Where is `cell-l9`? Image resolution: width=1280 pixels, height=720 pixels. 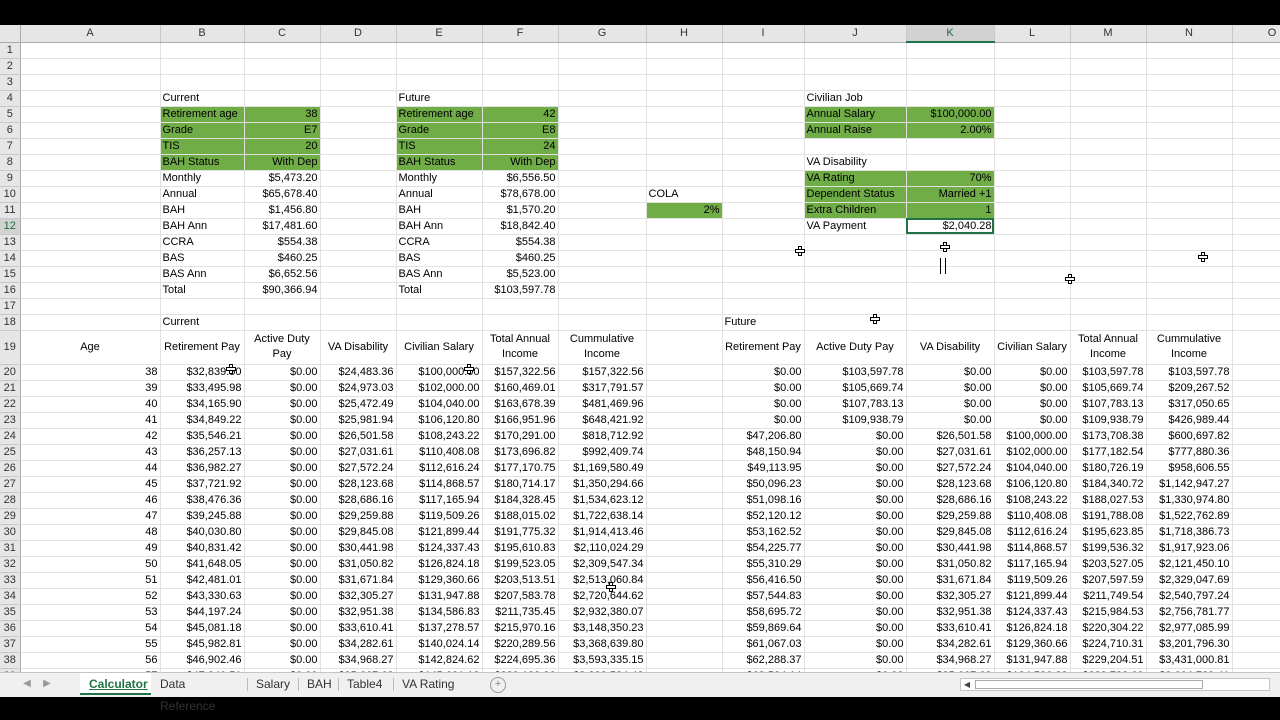
cell-l9 is located at coordinates (1032, 178).